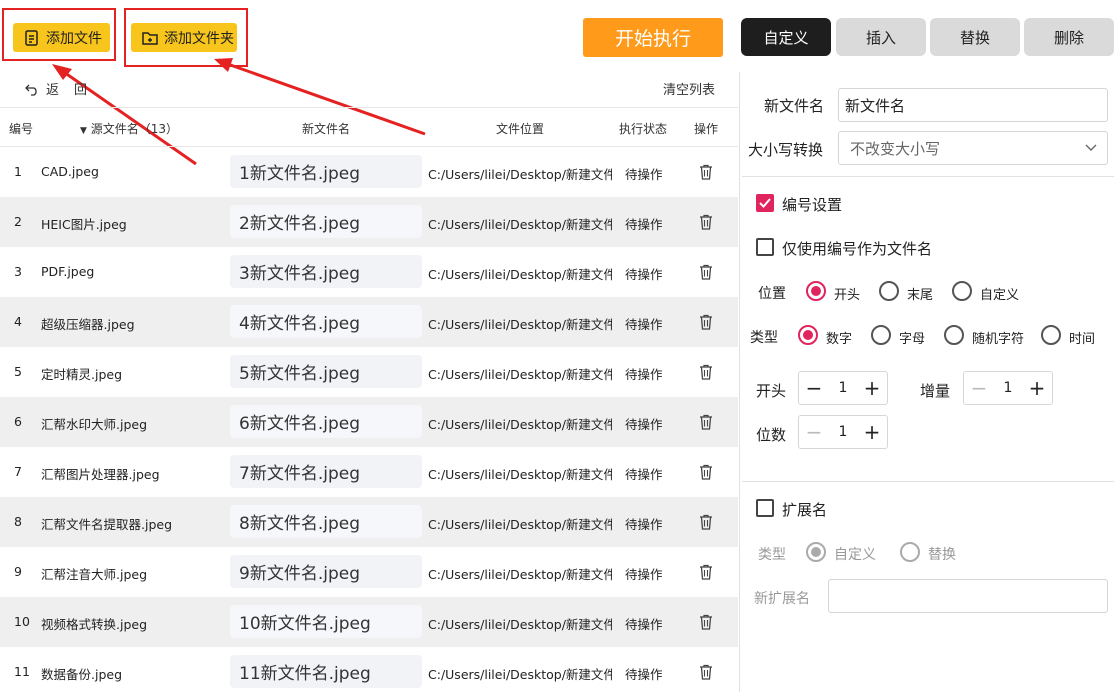 Image resolution: width=1116 pixels, height=692 pixels. Describe the element at coordinates (94, 424) in the screenshot. I see `row-source-name: 汇帮水印大师.jpeg` at that location.